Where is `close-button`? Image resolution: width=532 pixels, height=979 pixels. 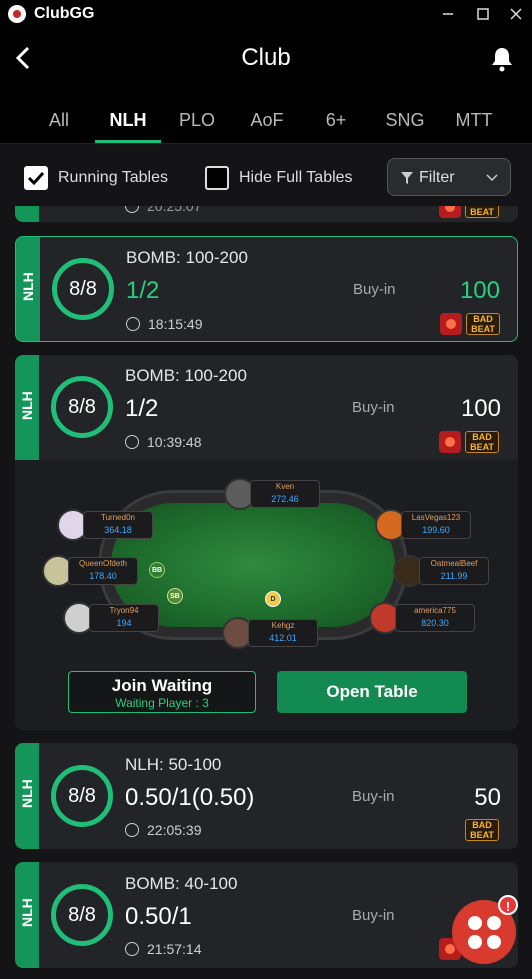 close-button is located at coordinates (516, 14).